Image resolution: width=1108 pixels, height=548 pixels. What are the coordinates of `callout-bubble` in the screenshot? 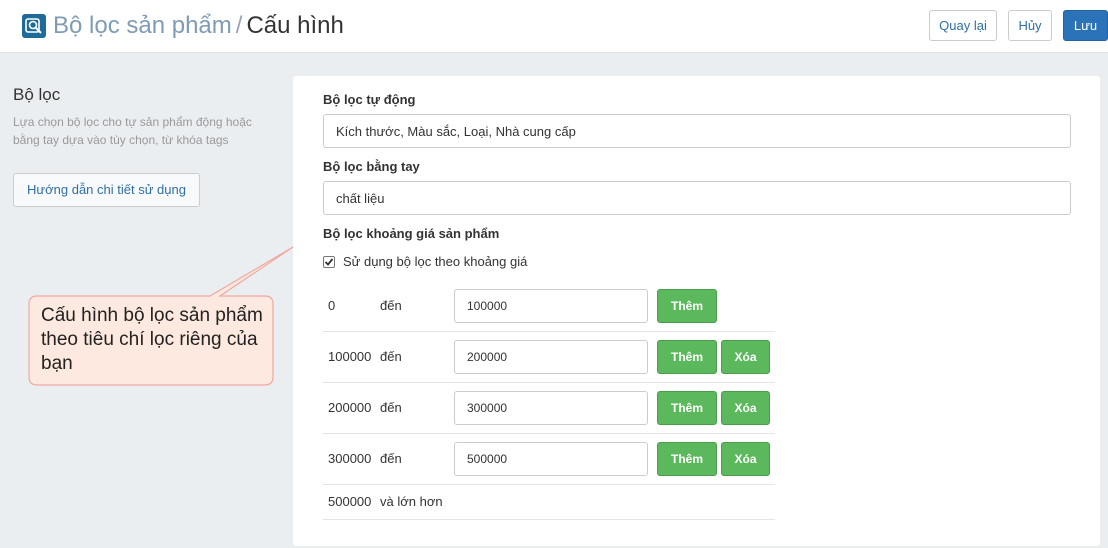 It's located at (161, 316).